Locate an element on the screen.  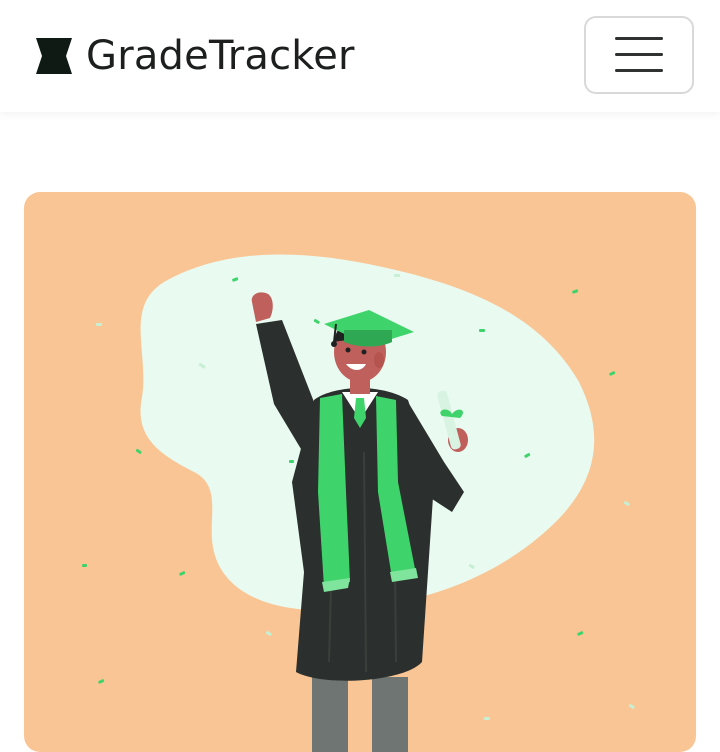
hamburger-menu-icon is located at coordinates (639, 55).